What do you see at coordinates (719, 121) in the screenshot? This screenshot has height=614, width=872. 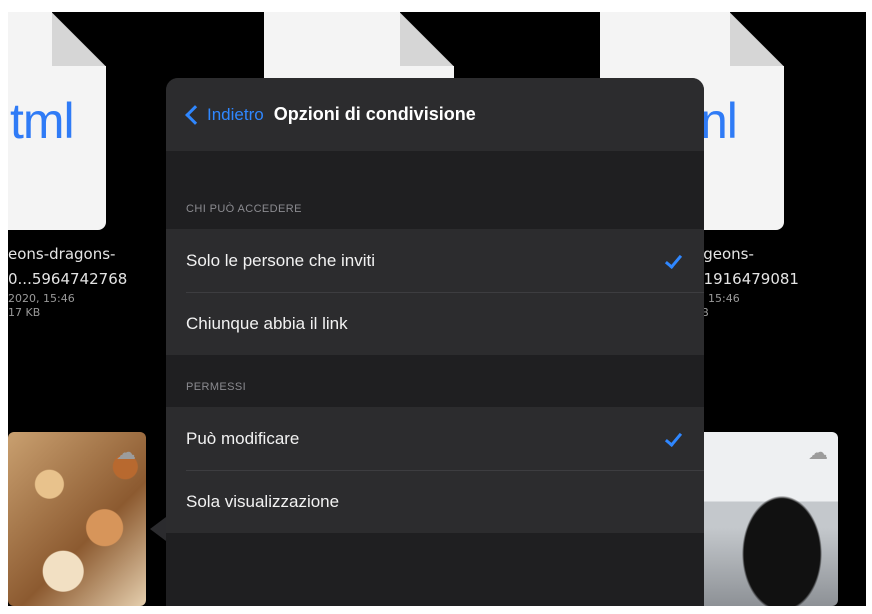 I see `file-extension-label: nl` at bounding box center [719, 121].